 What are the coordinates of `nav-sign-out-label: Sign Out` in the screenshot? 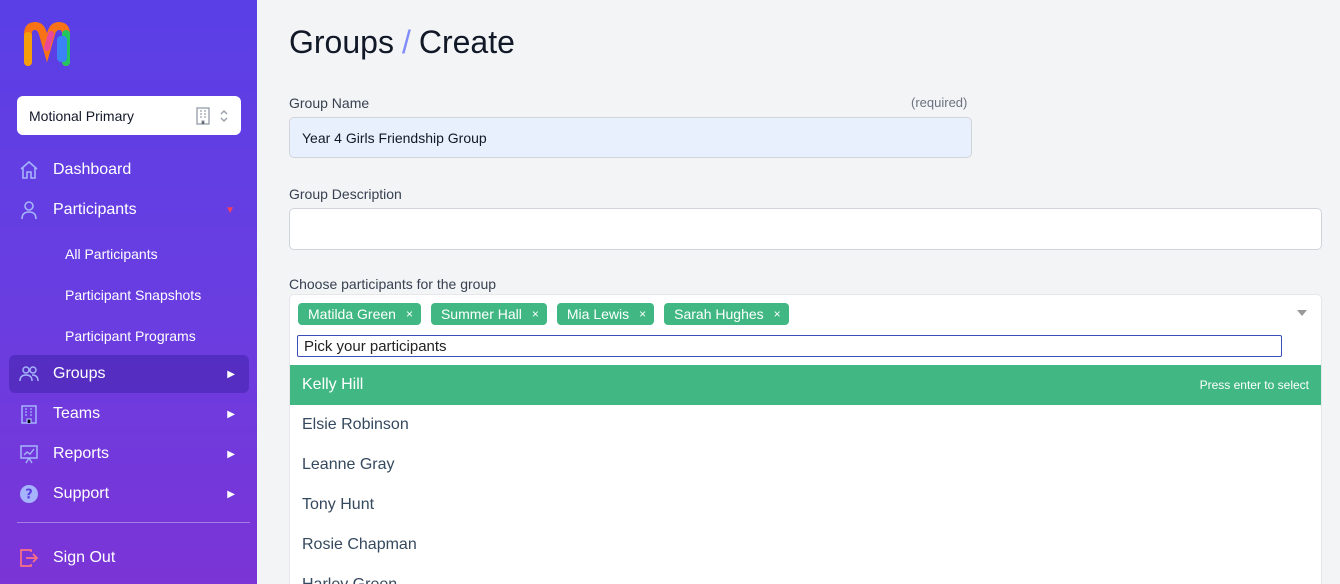 It's located at (84, 557).